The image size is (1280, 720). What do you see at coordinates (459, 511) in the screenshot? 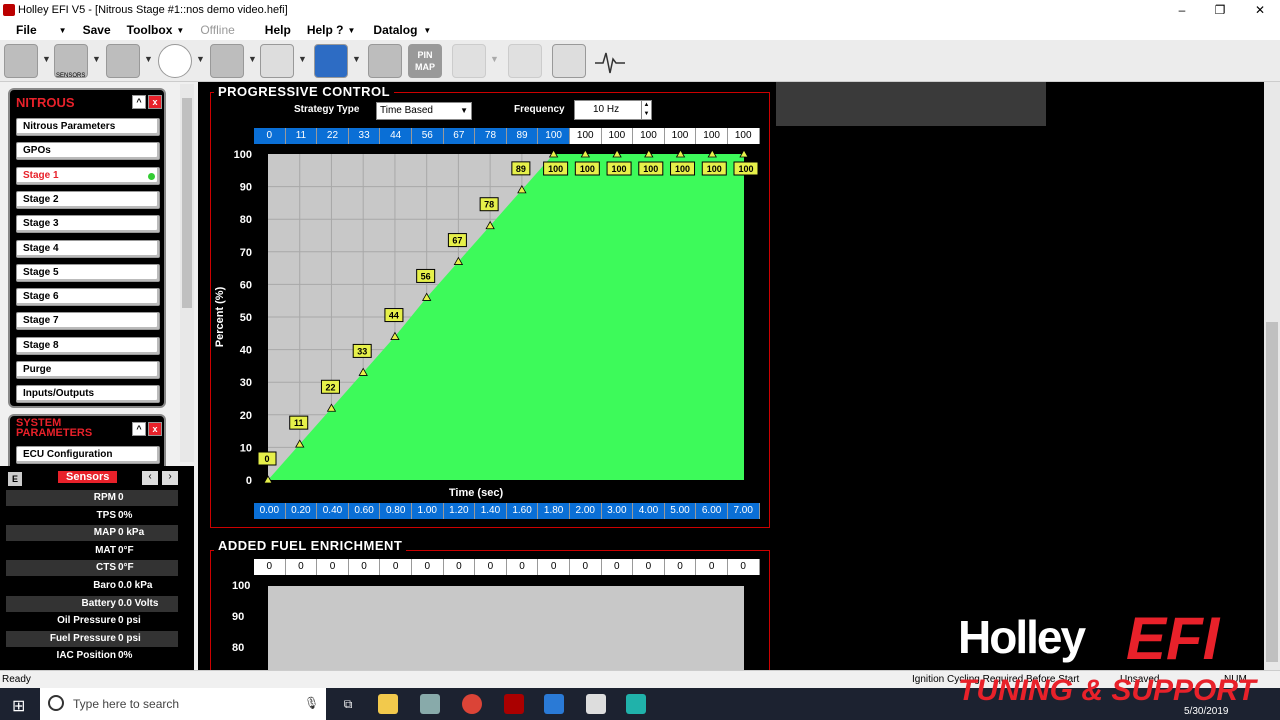
I see `value-cell: 1.20` at bounding box center [459, 511].